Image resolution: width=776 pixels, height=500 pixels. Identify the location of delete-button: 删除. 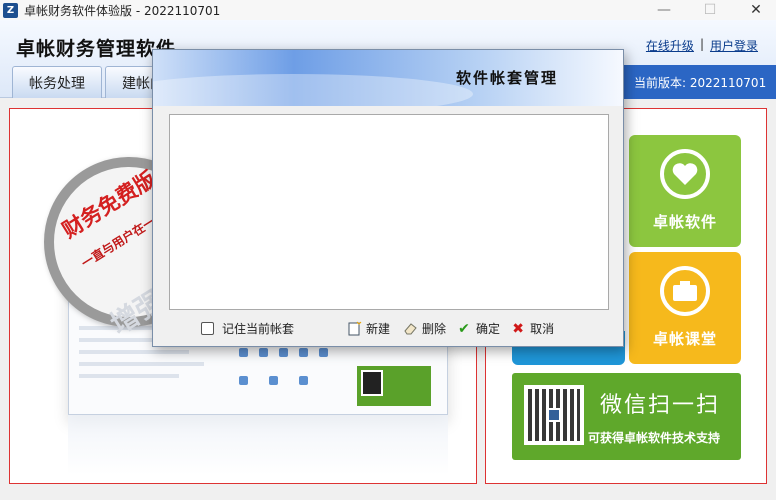
(424, 328).